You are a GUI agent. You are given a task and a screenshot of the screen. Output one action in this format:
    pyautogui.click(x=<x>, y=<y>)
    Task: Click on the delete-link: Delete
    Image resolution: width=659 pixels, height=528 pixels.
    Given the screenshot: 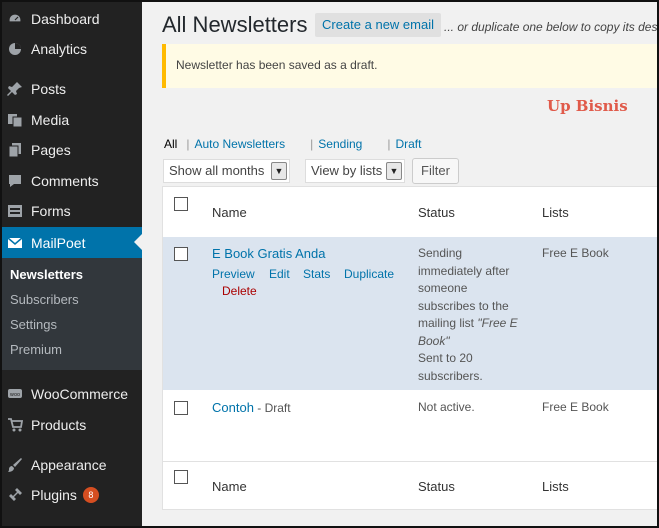 What is the action you would take?
    pyautogui.click(x=239, y=291)
    